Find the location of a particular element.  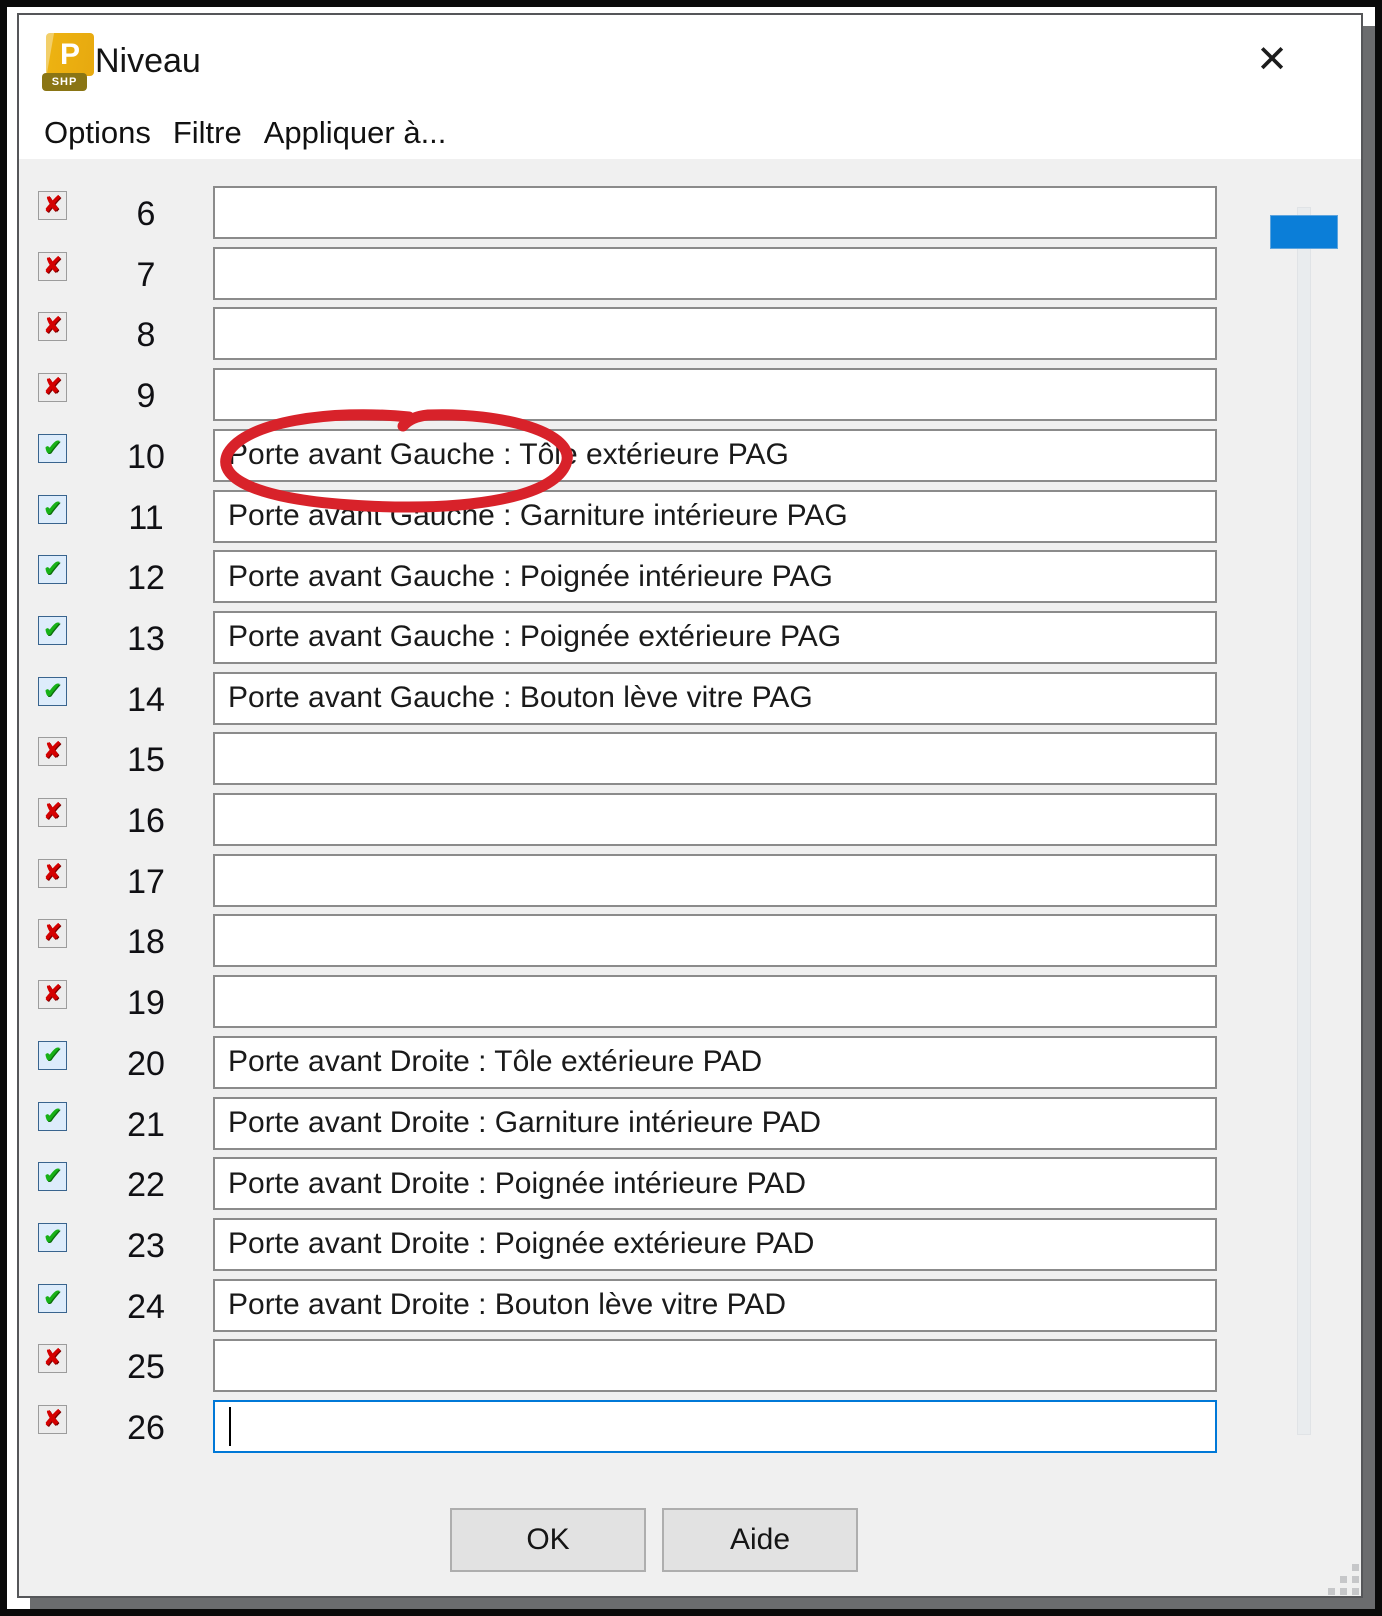

level-row: ✘ 19 is located at coordinates (690, 1002).